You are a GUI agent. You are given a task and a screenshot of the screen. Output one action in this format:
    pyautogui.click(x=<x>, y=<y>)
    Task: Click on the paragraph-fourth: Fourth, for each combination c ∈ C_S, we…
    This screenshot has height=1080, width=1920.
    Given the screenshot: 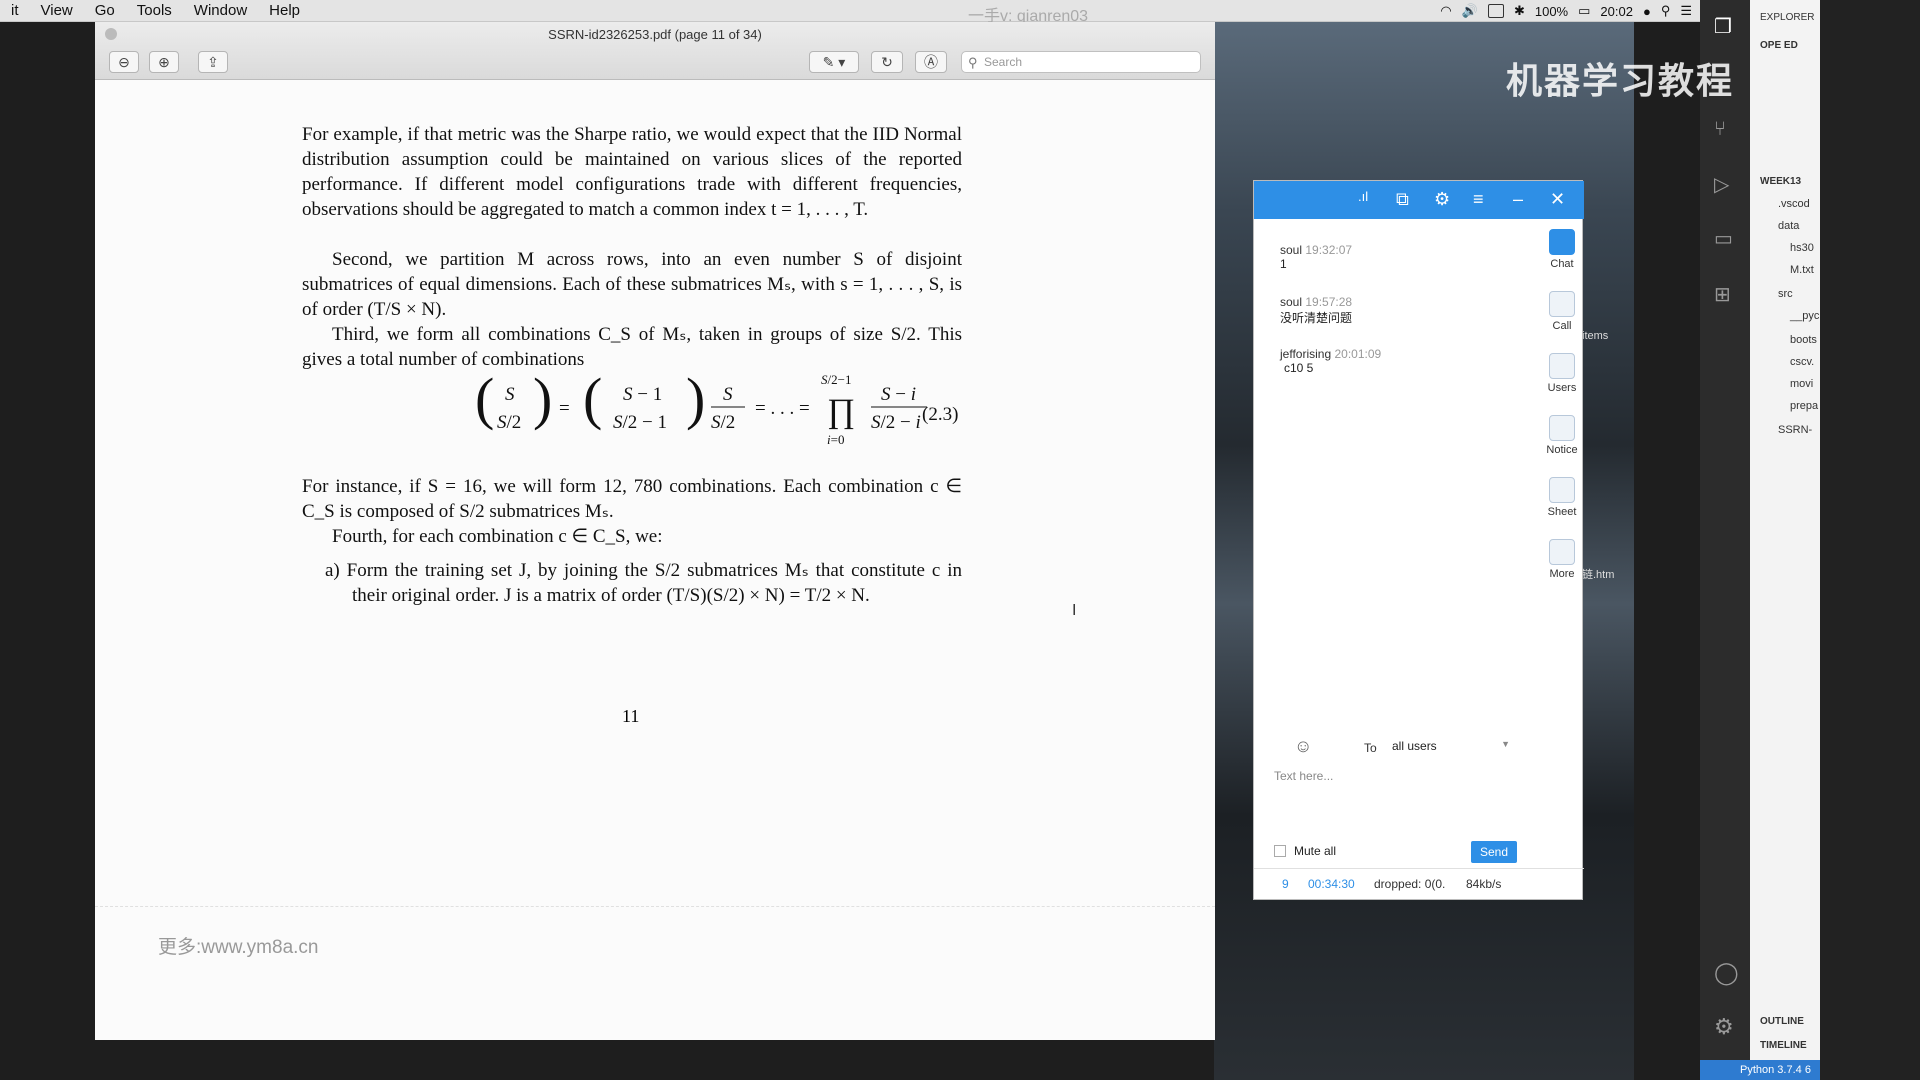 What is the action you would take?
    pyautogui.click(x=497, y=536)
    